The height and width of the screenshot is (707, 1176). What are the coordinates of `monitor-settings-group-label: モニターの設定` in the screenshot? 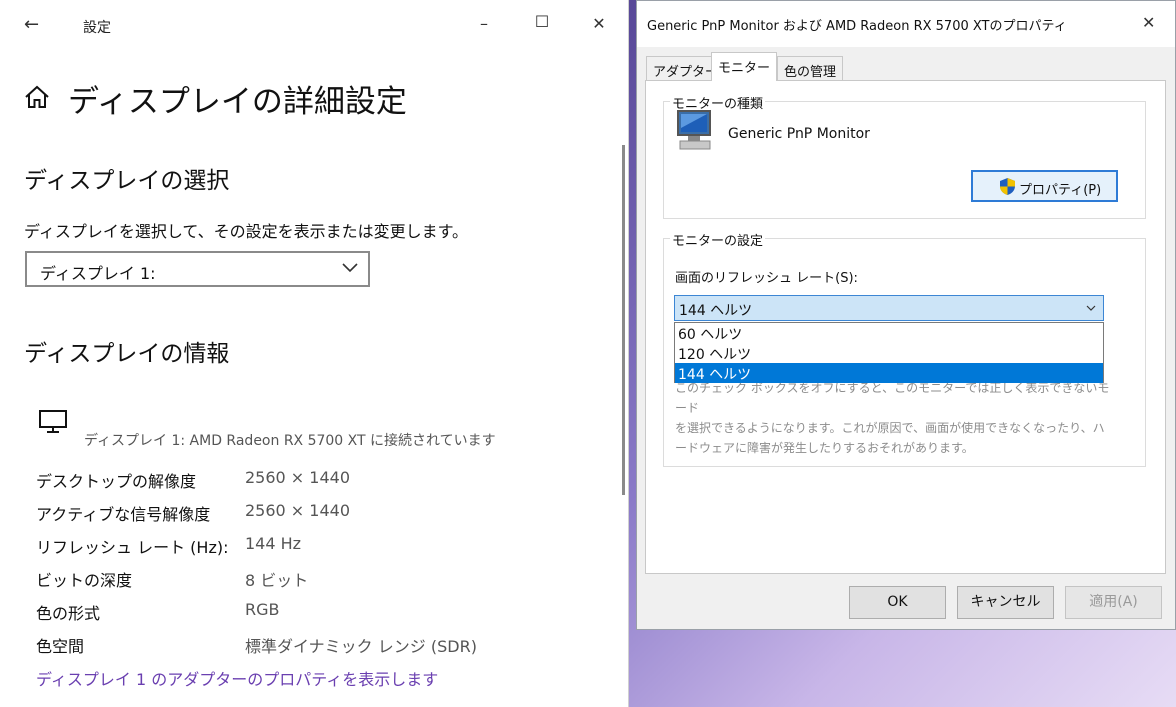 It's located at (718, 239).